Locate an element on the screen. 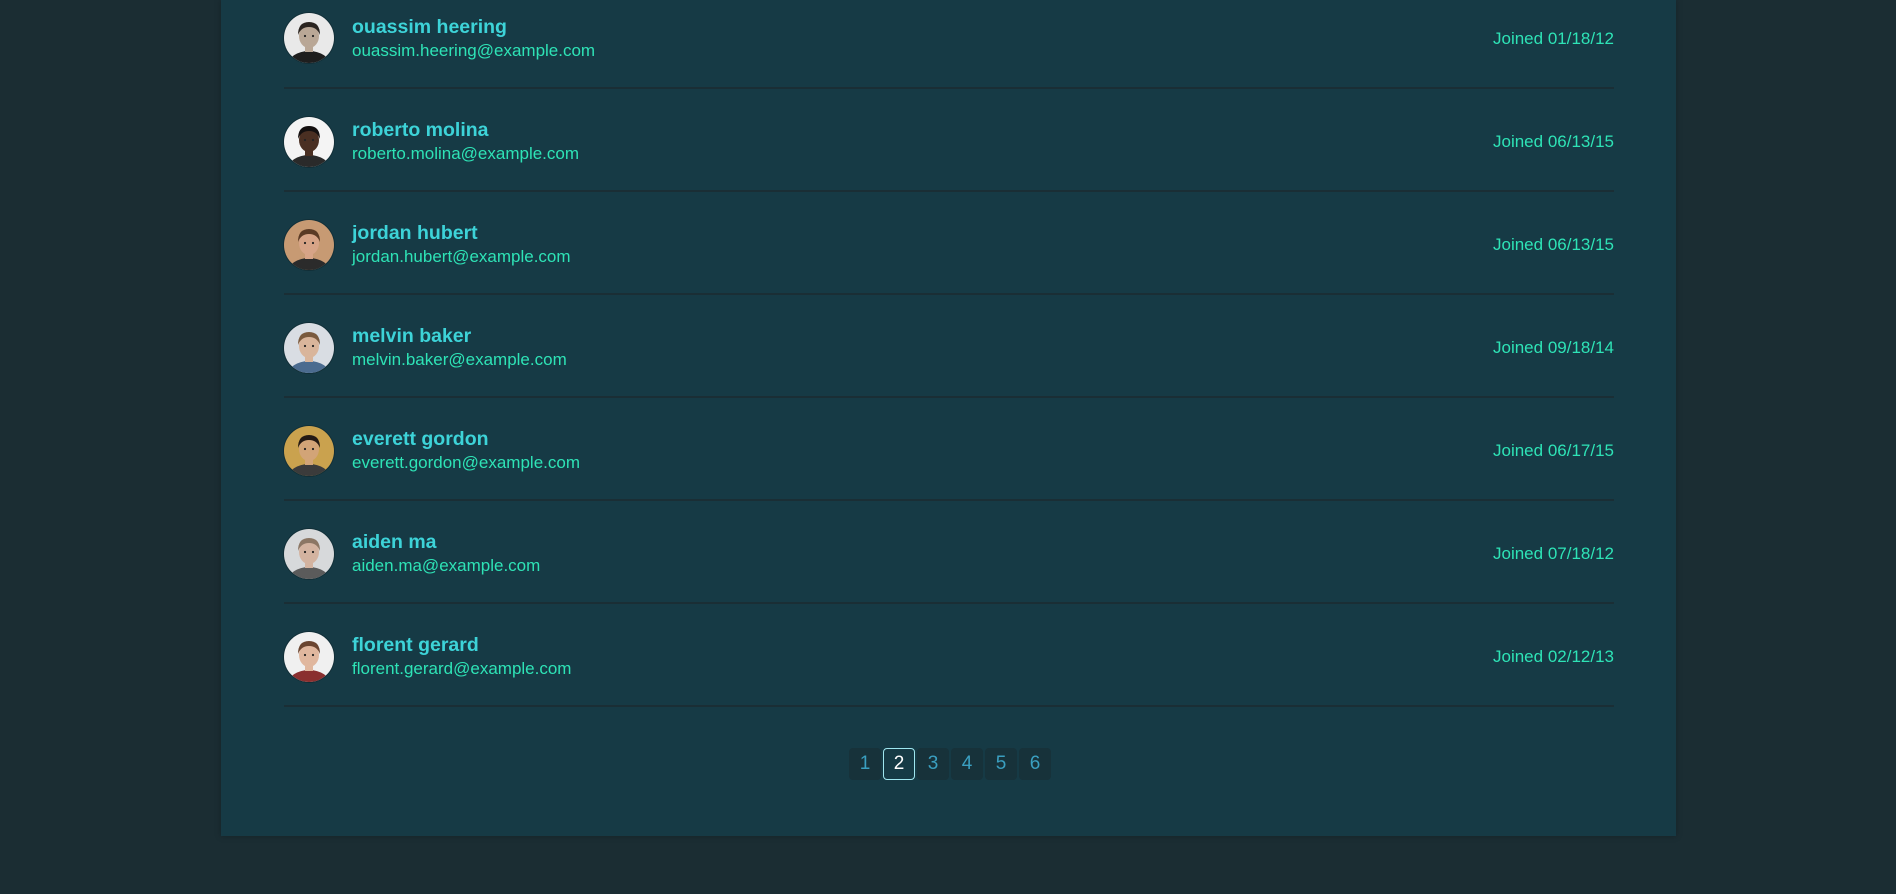 The height and width of the screenshot is (894, 1896). joined-date: Joined 06/17/15 is located at coordinates (1553, 450).